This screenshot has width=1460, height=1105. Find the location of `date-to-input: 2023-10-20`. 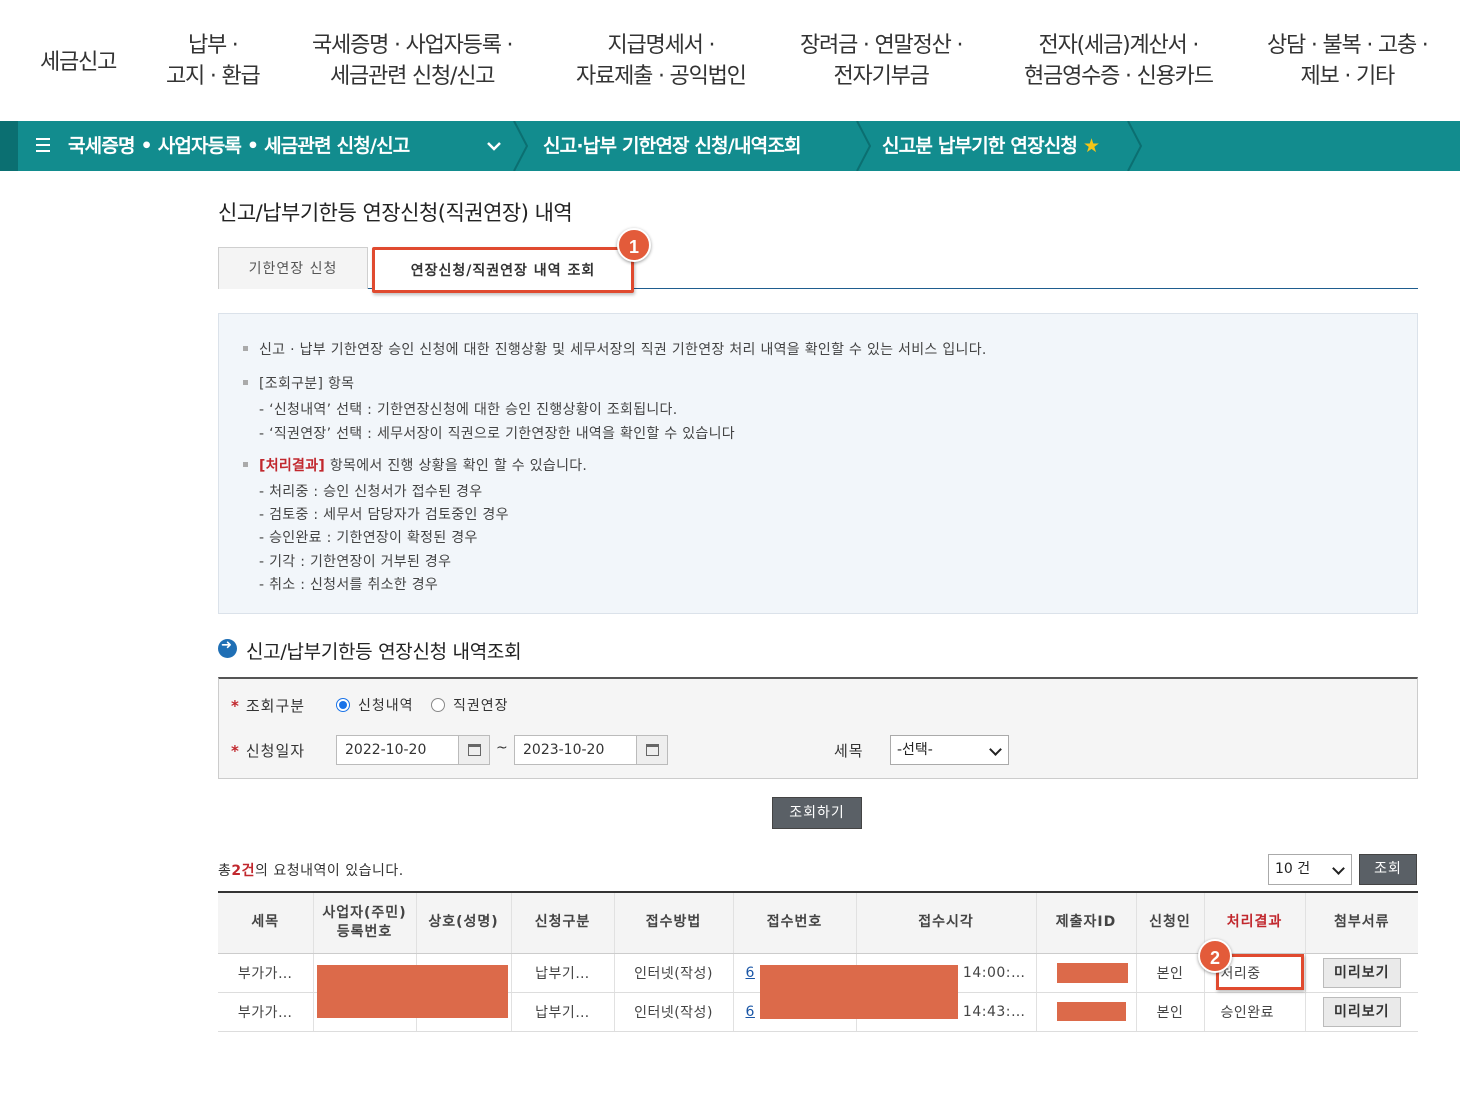

date-to-input: 2023-10-20 is located at coordinates (575, 750).